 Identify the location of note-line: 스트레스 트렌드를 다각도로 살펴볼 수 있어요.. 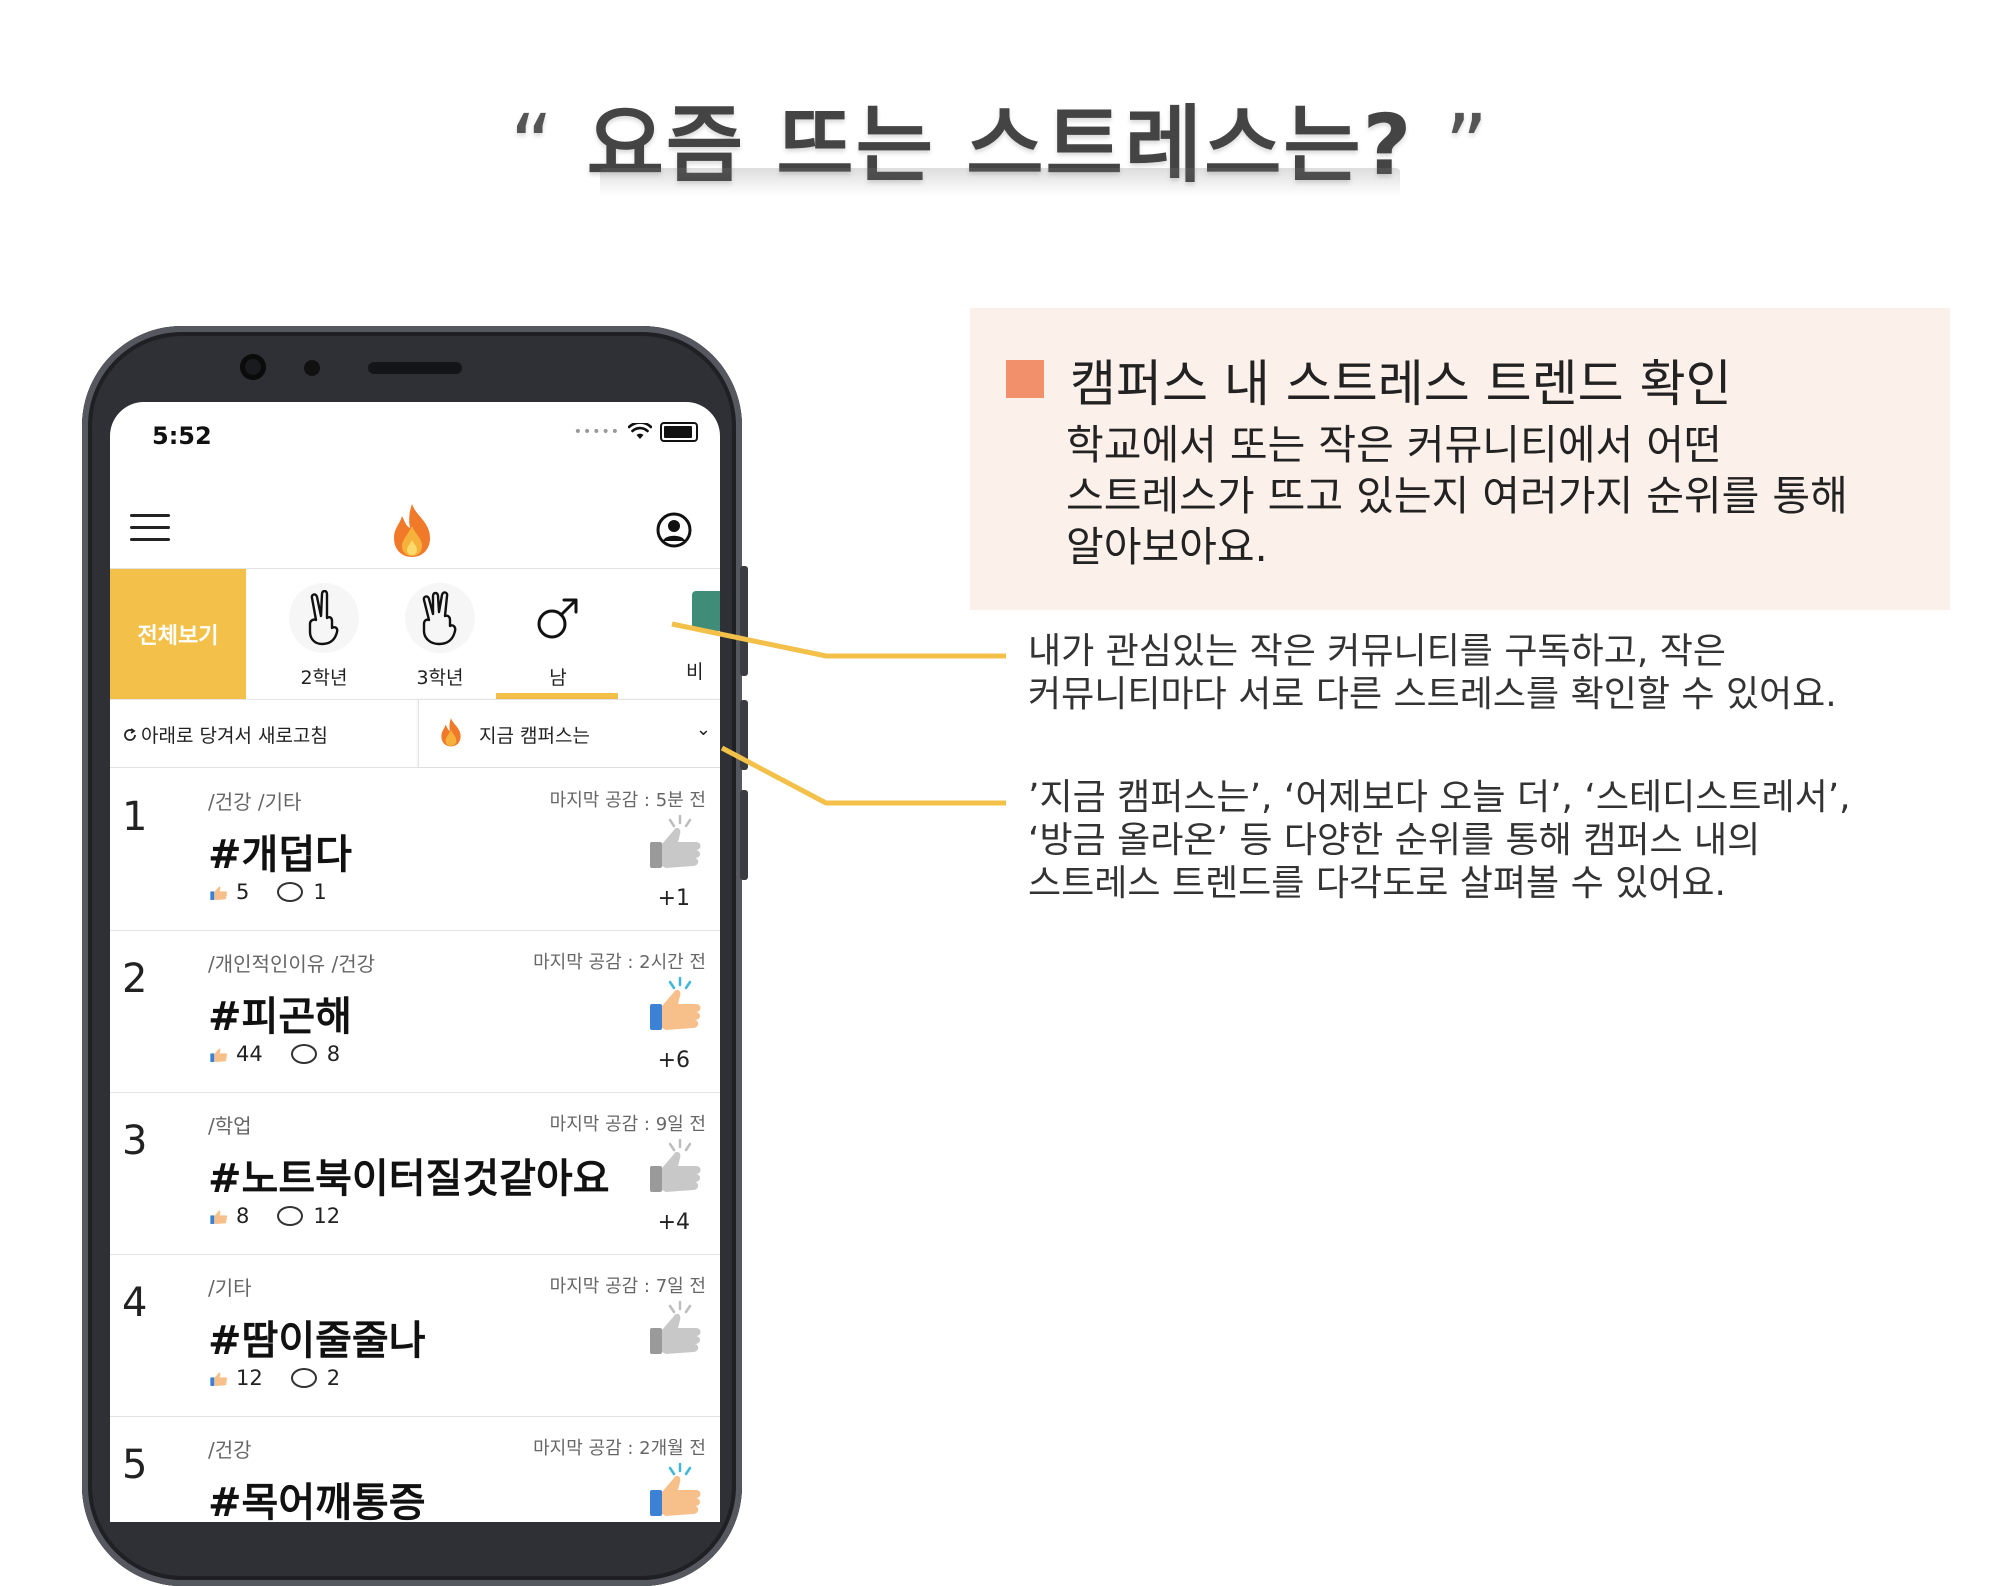
(1377, 883).